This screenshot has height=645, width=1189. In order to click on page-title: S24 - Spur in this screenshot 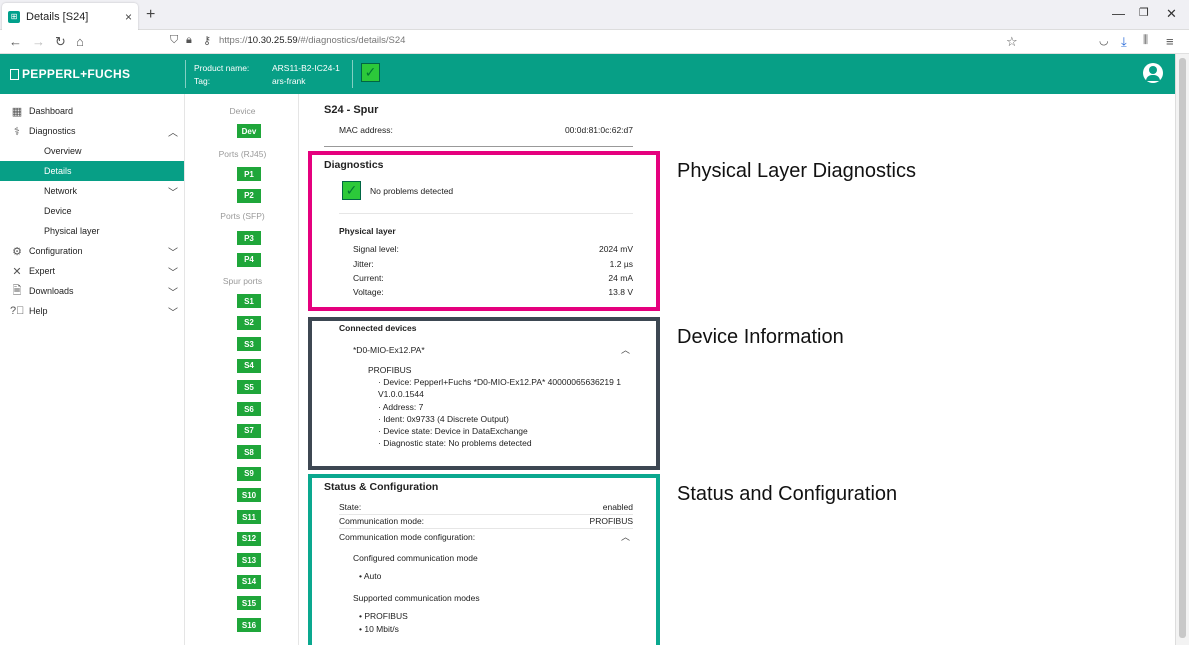, I will do `click(351, 110)`.